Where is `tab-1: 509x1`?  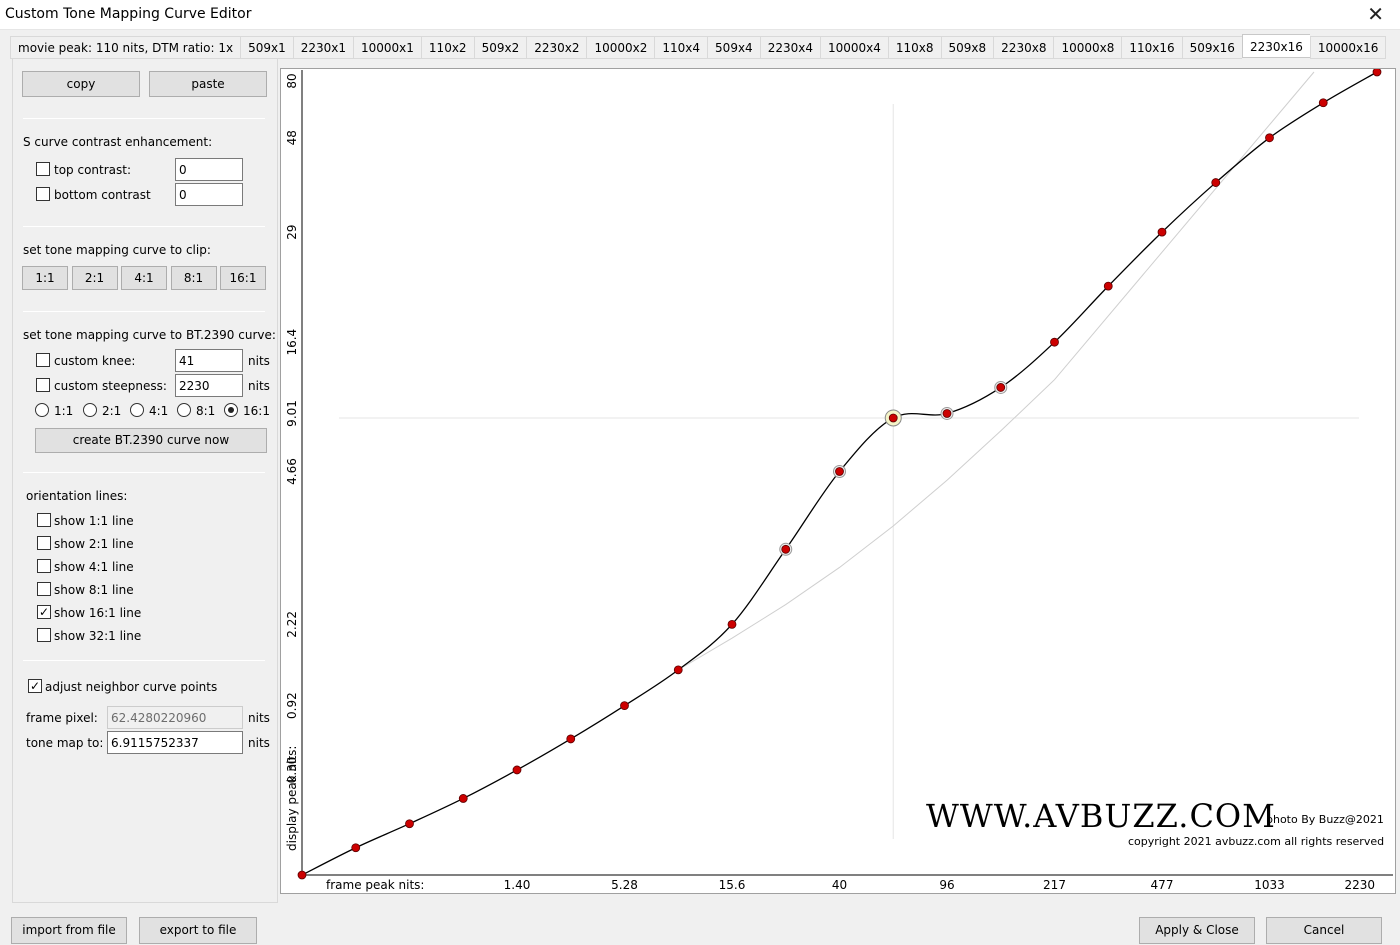
tab-1: 509x1 is located at coordinates (266, 47).